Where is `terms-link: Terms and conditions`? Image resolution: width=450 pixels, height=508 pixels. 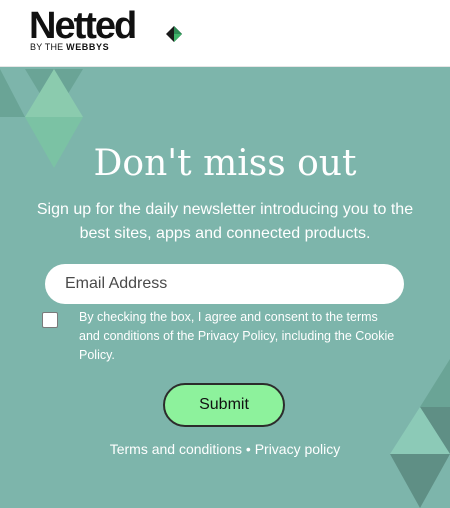
terms-link: Terms and conditions is located at coordinates (176, 449).